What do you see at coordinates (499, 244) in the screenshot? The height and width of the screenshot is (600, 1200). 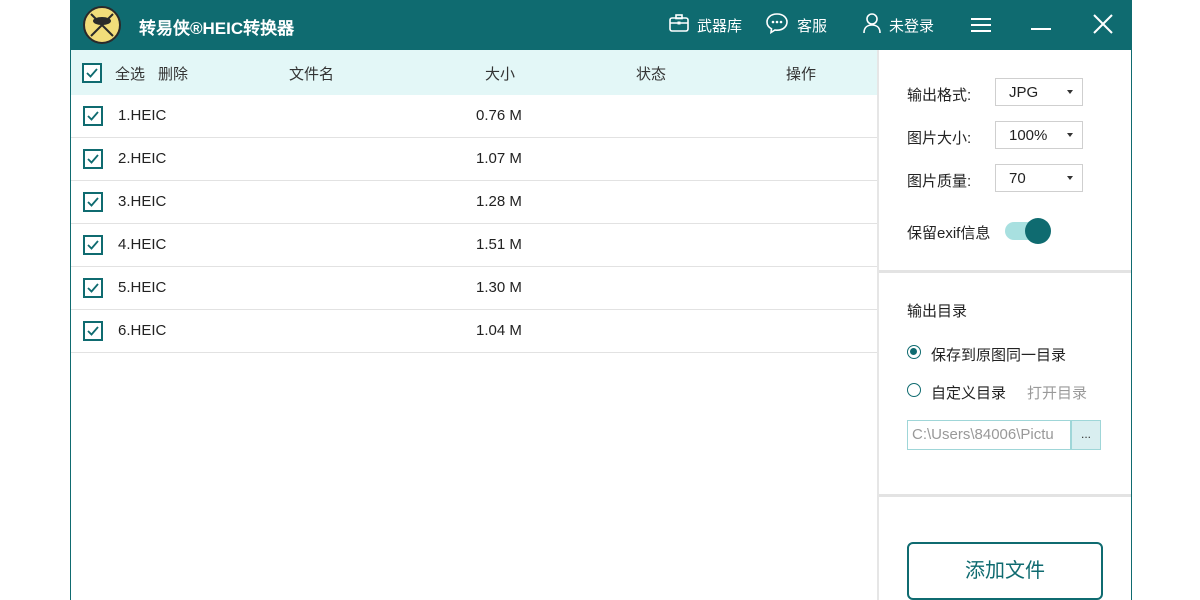 I see `file-size: 1.51 M` at bounding box center [499, 244].